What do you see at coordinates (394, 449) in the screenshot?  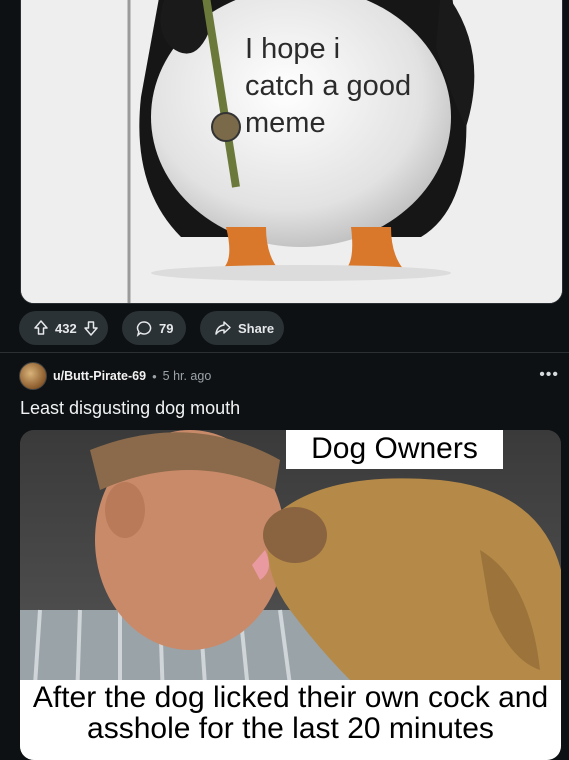 I see `meme-top-text: Dog Owners` at bounding box center [394, 449].